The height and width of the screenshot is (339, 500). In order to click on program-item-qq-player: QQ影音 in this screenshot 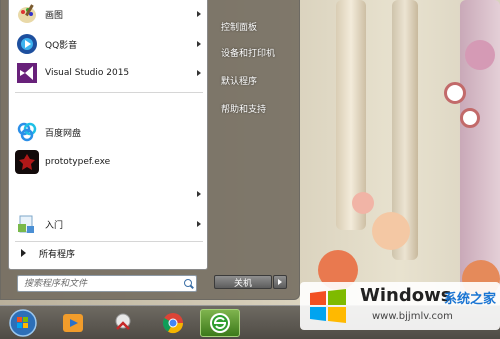, I will do `click(109, 44)`.